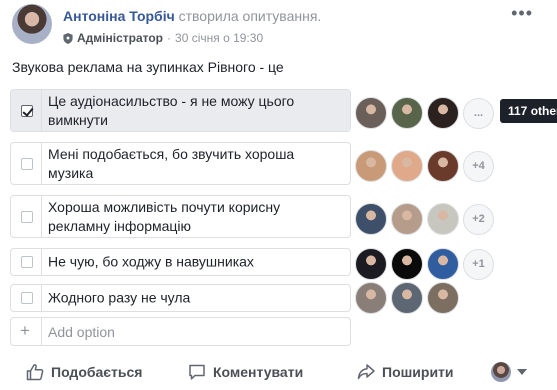  What do you see at coordinates (120, 38) in the screenshot?
I see `author-role: Адміністратор` at bounding box center [120, 38].